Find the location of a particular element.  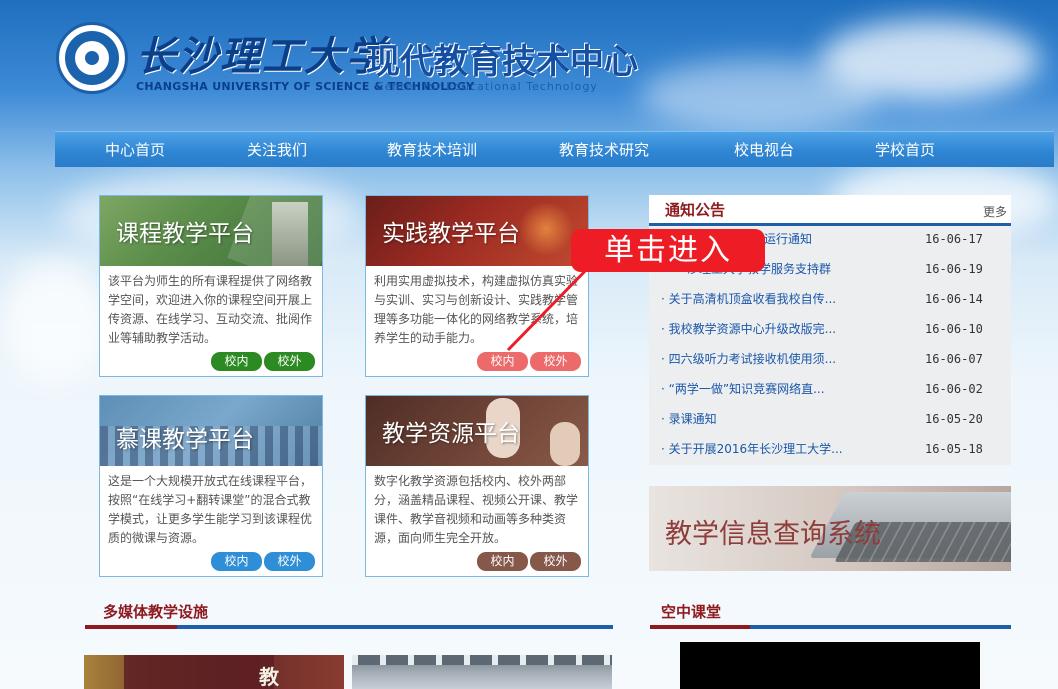

section-title-sky-class: 空中课堂 is located at coordinates (691, 612).